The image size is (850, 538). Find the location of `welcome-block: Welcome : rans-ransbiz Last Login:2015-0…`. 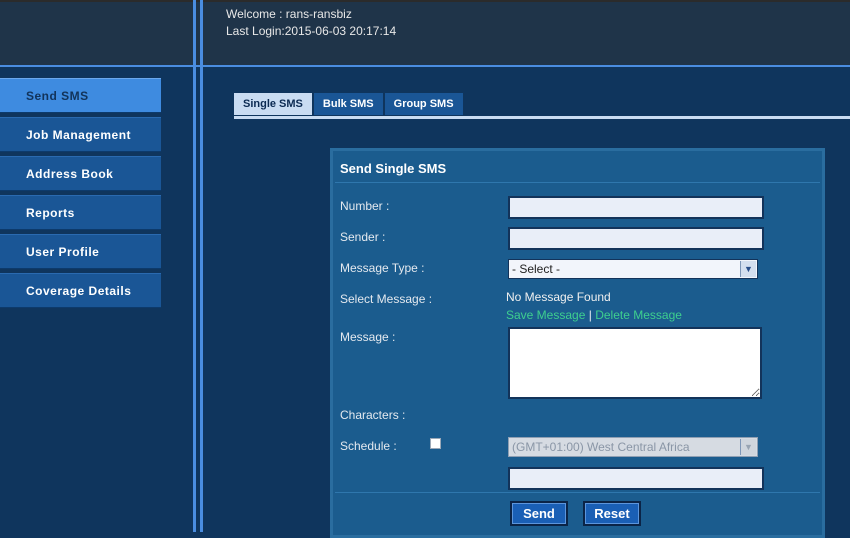

welcome-block: Welcome : rans-ransbiz Last Login:2015-0… is located at coordinates (311, 23).